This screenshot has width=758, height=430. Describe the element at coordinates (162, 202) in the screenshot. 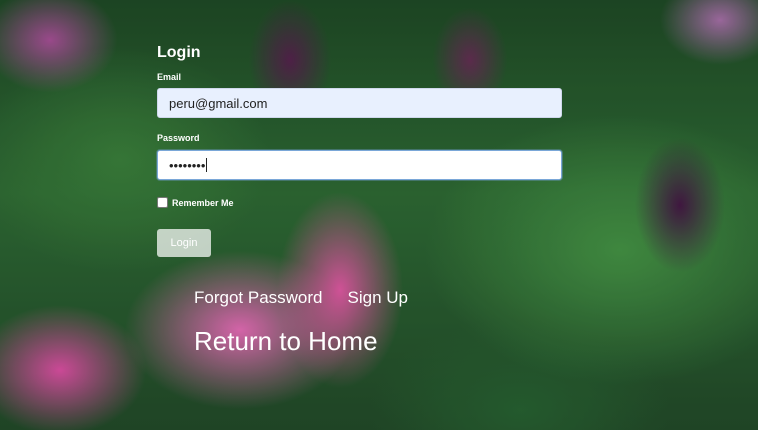

I see `remember-me-checkbox` at that location.